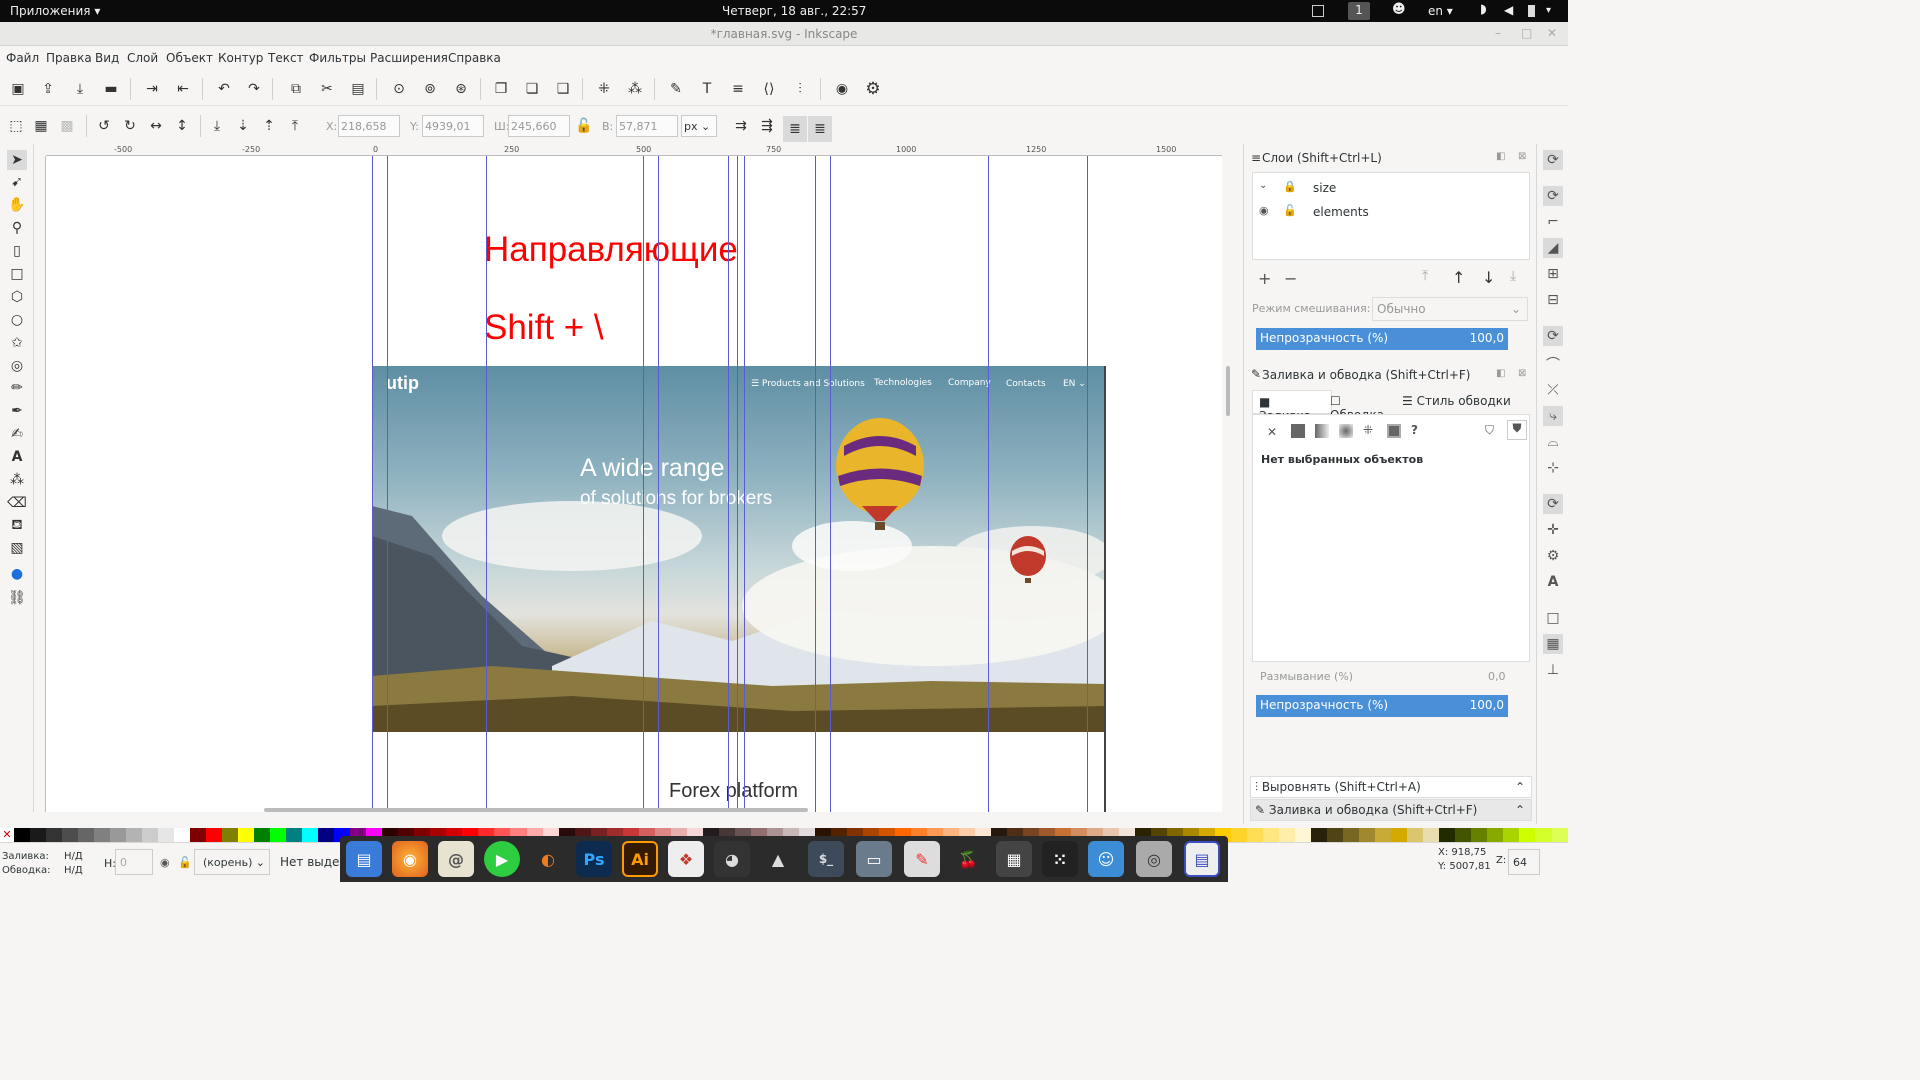 The height and width of the screenshot is (1080, 1920). What do you see at coordinates (73, 856) in the screenshot?
I see `fill-indicator-value: Н/Д` at bounding box center [73, 856].